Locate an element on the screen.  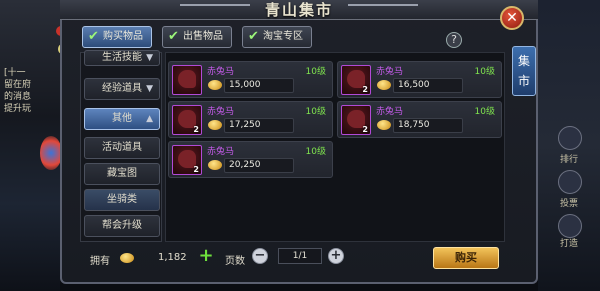
item-price: 18,750 is located at coordinates (414, 125).